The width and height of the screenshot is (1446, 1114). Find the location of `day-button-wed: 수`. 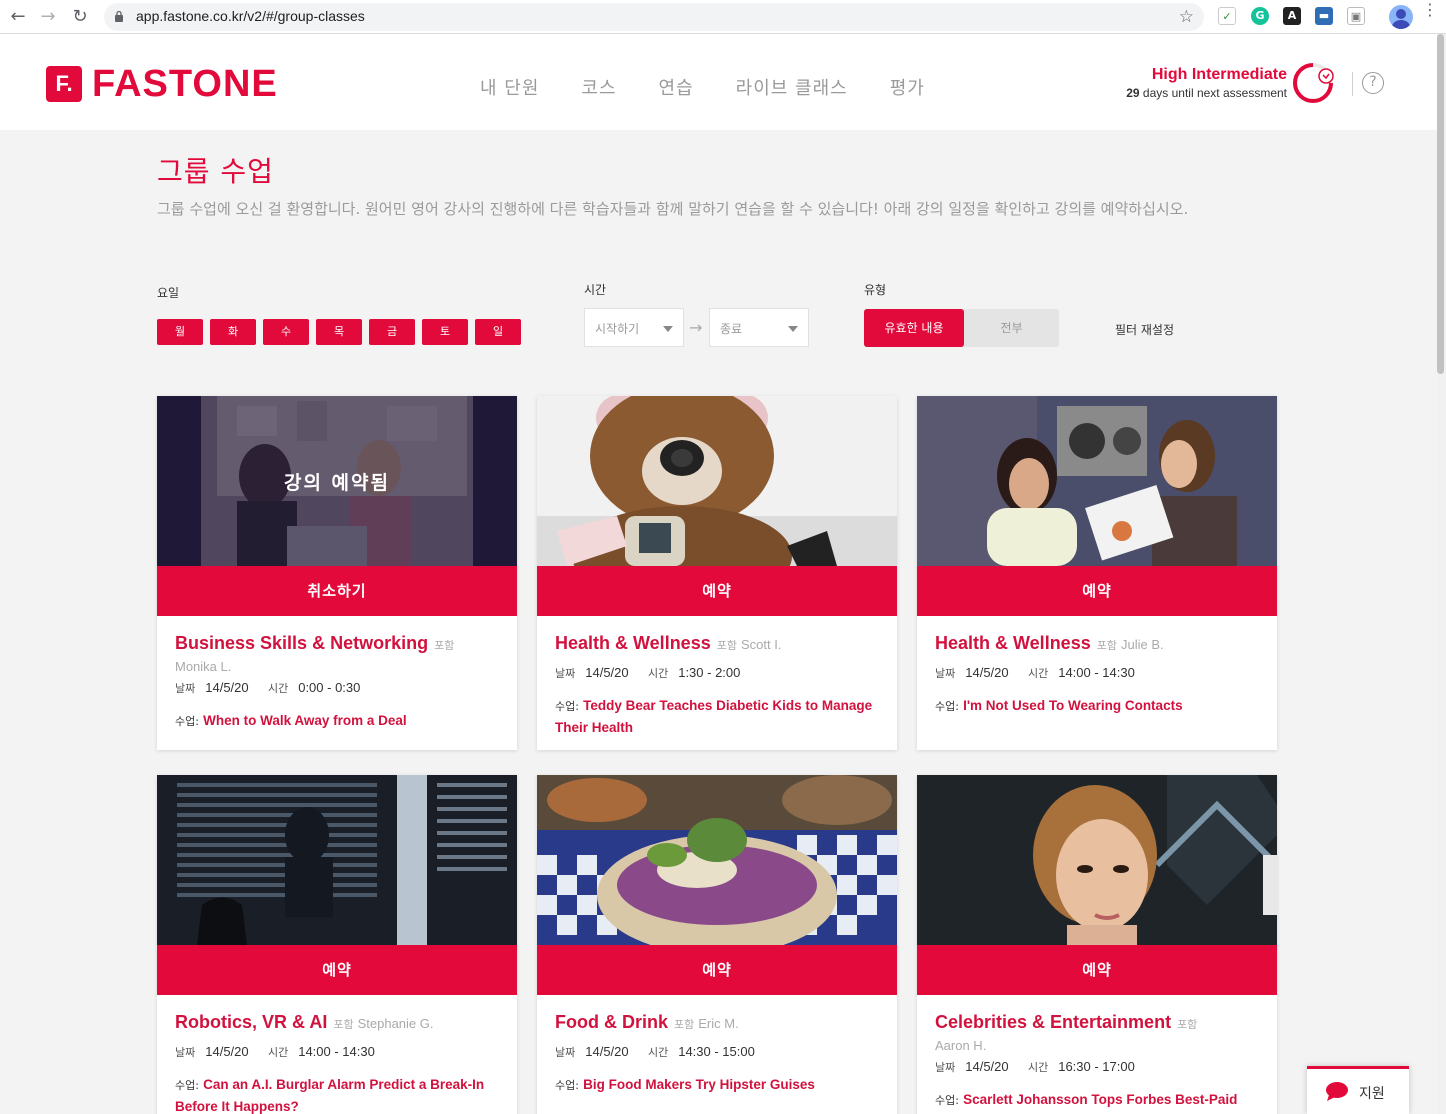

day-button-wed: 수 is located at coordinates (286, 332).